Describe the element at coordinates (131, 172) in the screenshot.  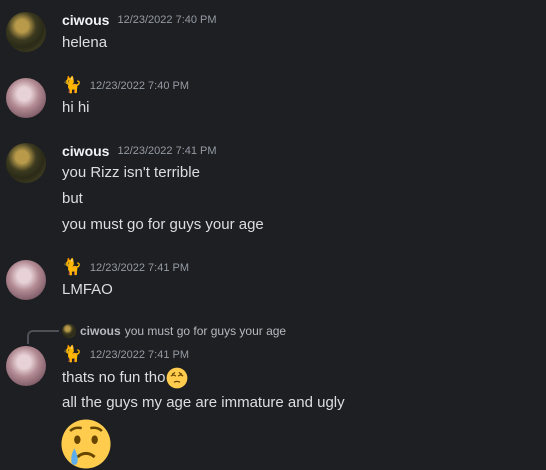
I see `message-text: you Rizz isn't terrible` at that location.